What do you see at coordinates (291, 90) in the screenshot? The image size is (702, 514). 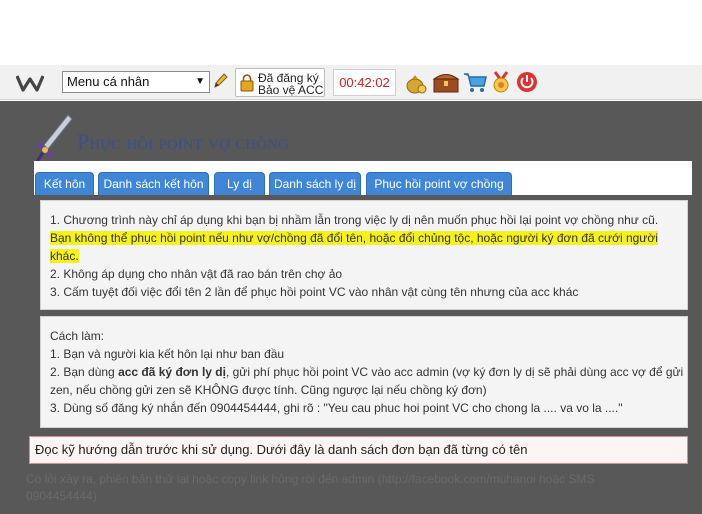 I see `register-line-2: Bảo vệ ACC` at bounding box center [291, 90].